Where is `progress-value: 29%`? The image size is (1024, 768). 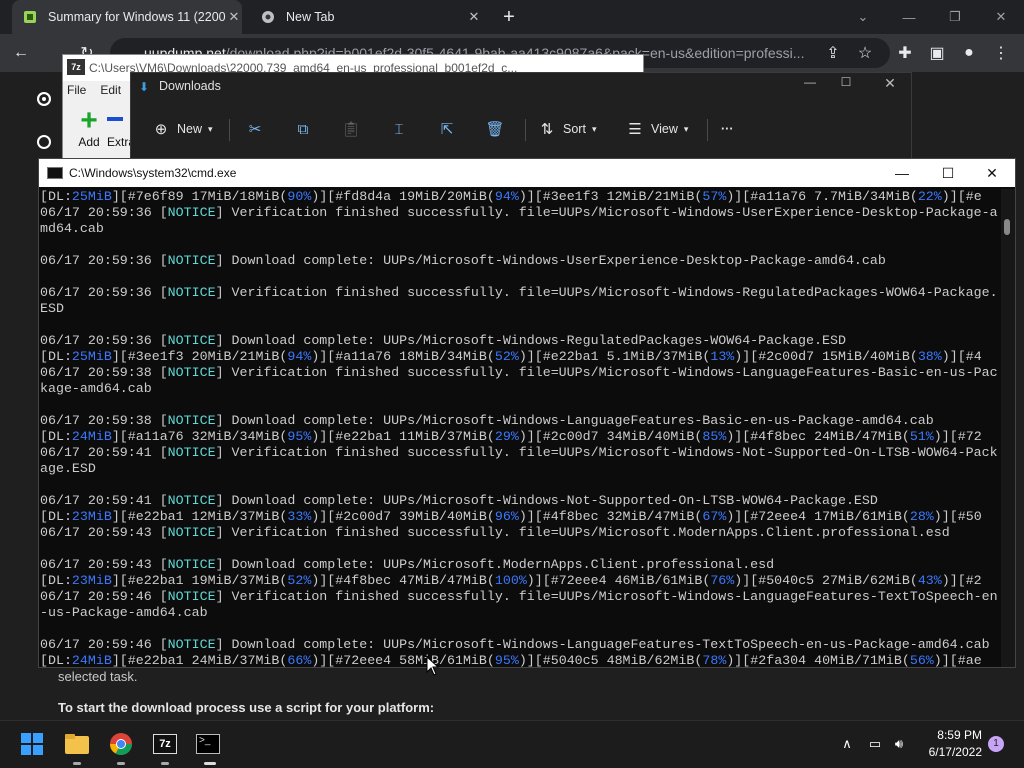
progress-value: 29% is located at coordinates (506, 436).